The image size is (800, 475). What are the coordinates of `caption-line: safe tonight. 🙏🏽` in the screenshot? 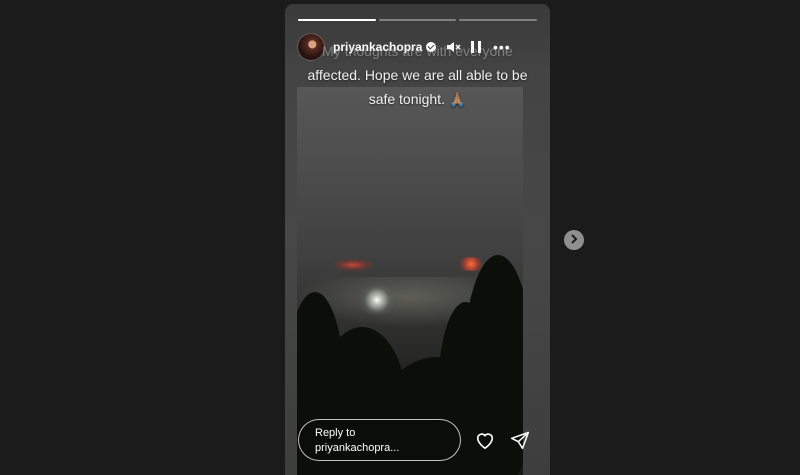 It's located at (417, 99).